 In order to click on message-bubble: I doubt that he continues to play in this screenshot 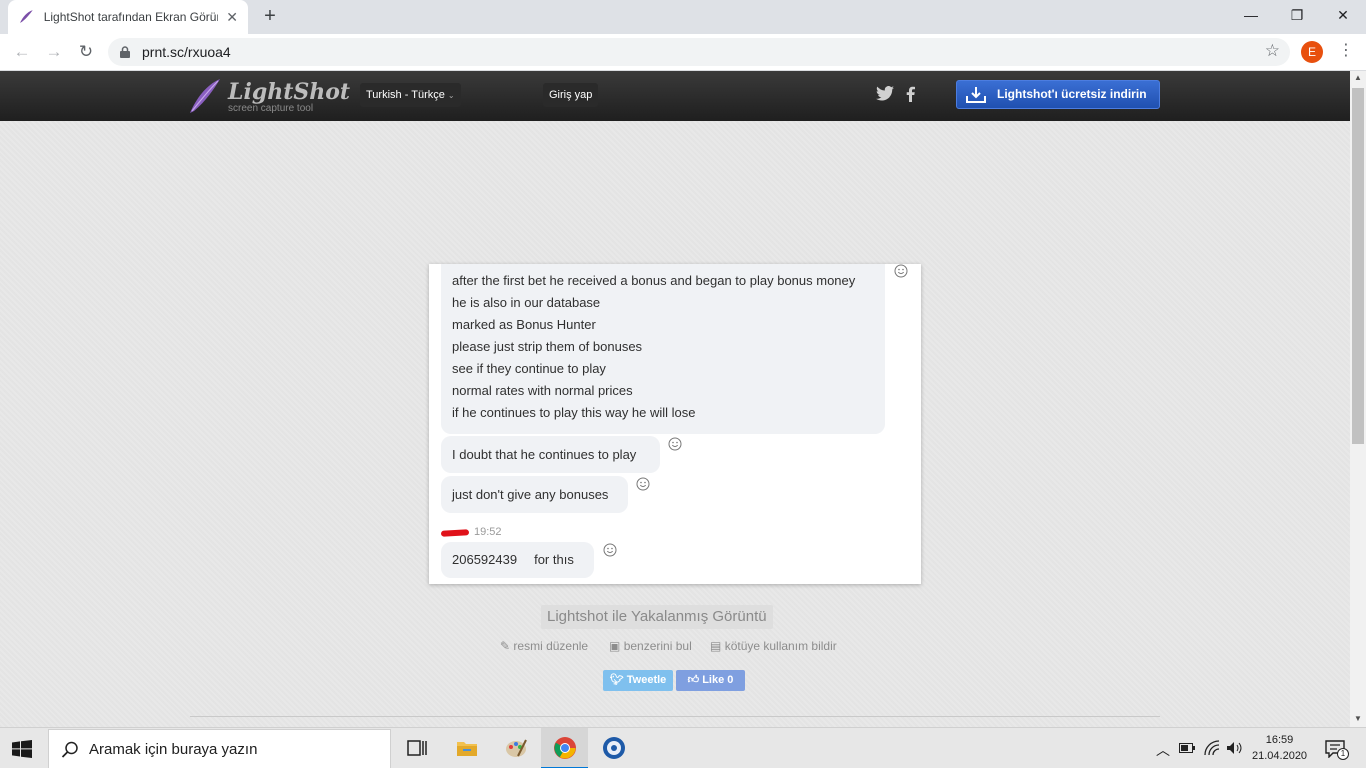, I will do `click(550, 454)`.